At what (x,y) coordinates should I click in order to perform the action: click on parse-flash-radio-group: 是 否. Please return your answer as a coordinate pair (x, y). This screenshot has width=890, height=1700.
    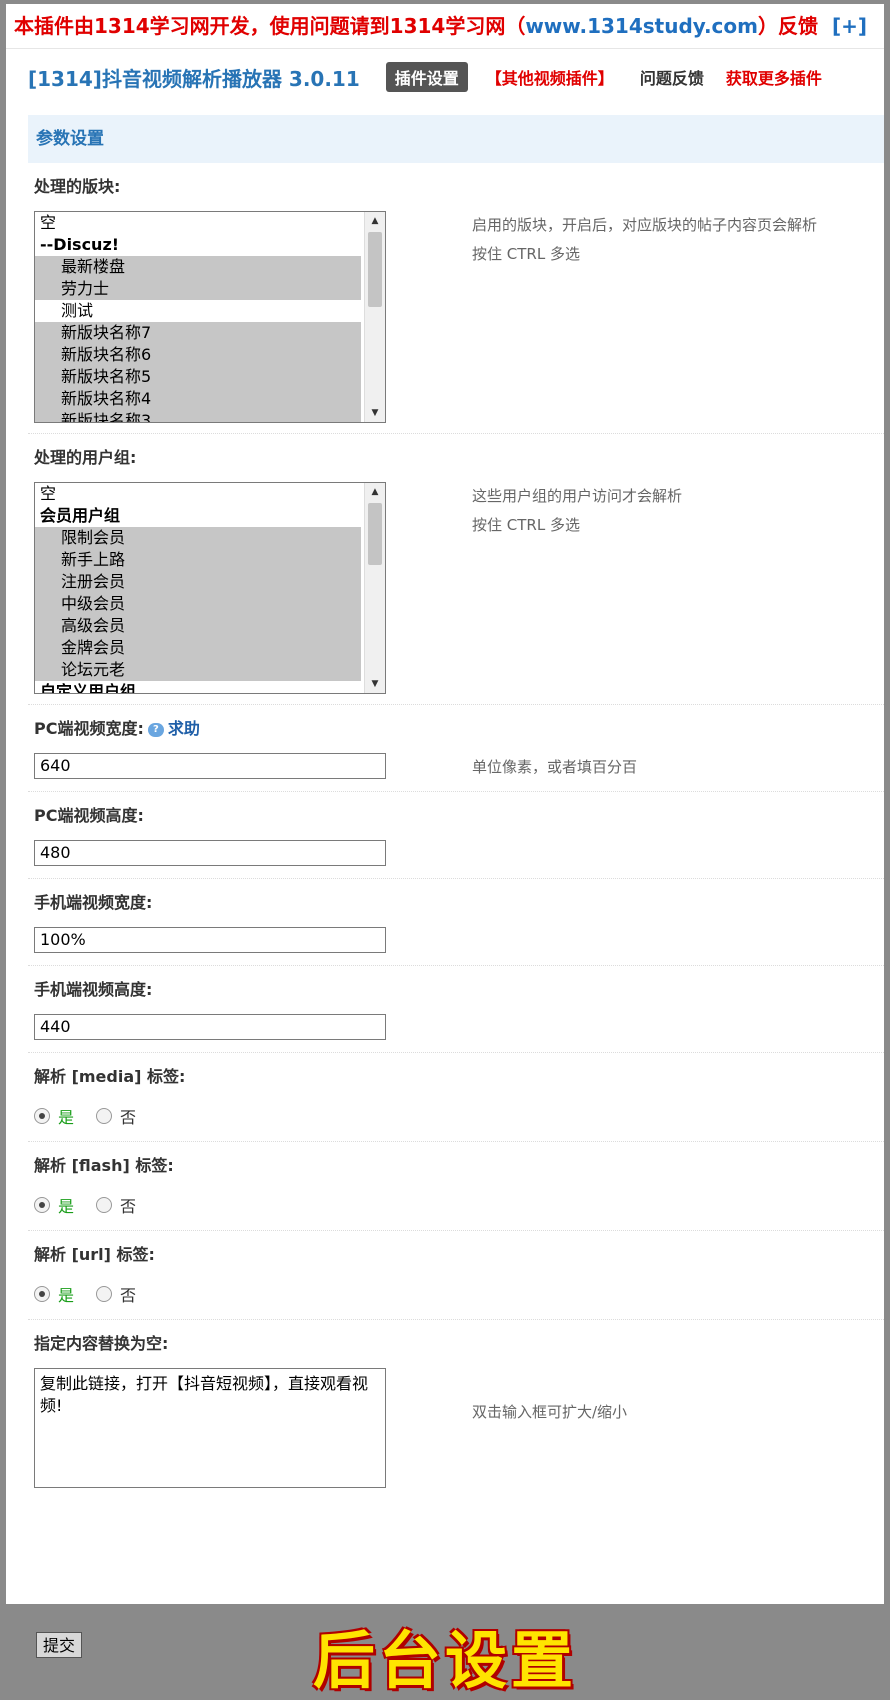
    Looking at the image, I should click on (459, 1205).